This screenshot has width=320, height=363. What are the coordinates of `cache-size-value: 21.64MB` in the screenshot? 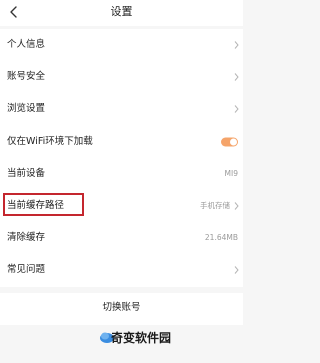 It's located at (221, 238).